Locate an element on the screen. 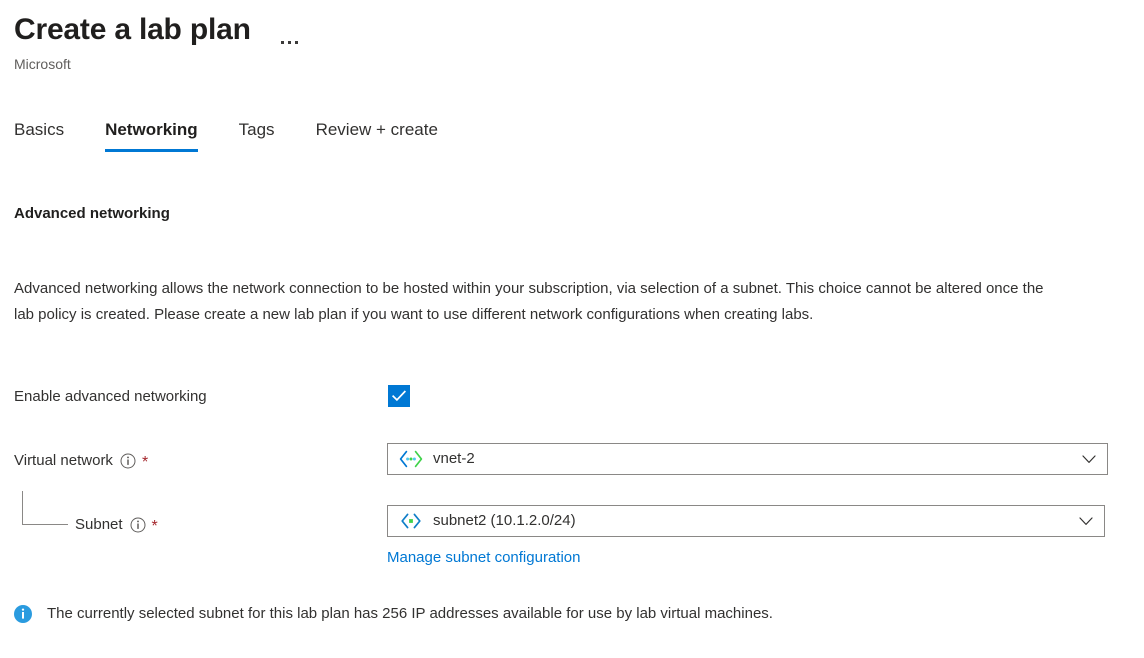 The height and width of the screenshot is (658, 1144). enable-advanced-networking-checkbox is located at coordinates (399, 396).